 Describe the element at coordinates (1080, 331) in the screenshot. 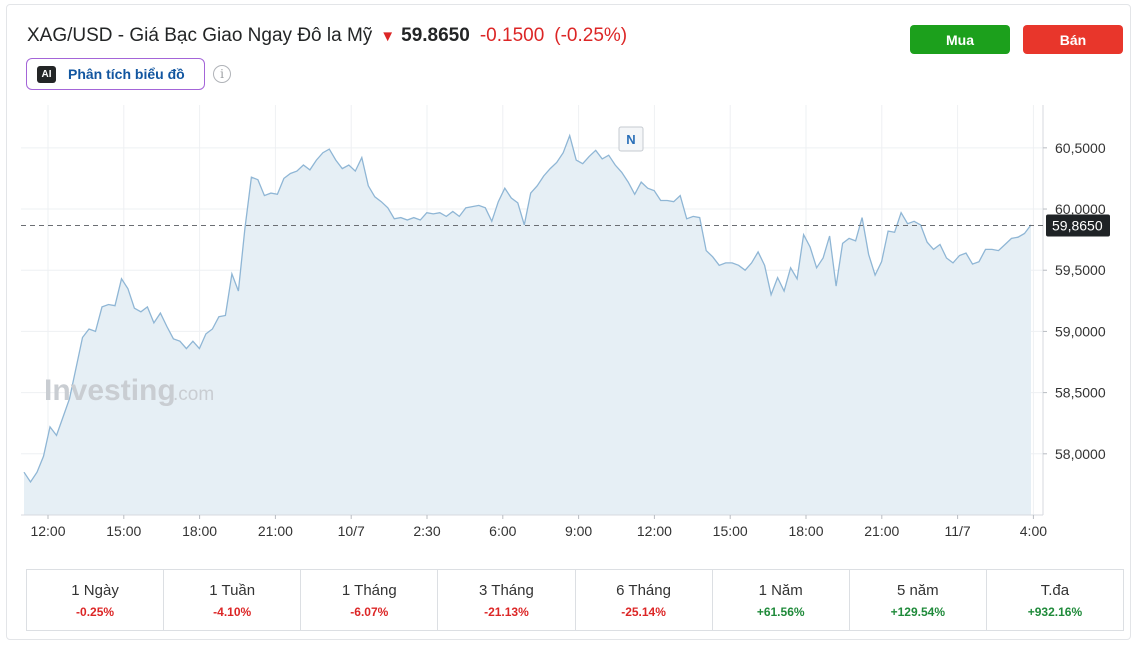

I see `y-tick-label: 59,0000` at that location.